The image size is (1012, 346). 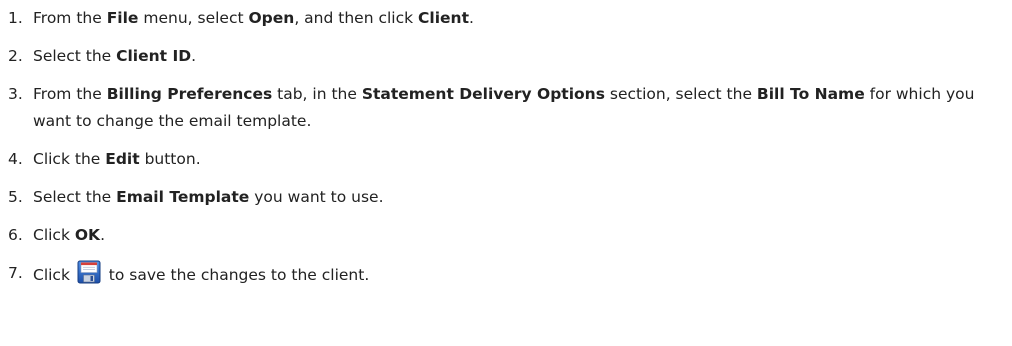 I want to click on step-number: 6., so click(x=15, y=235).